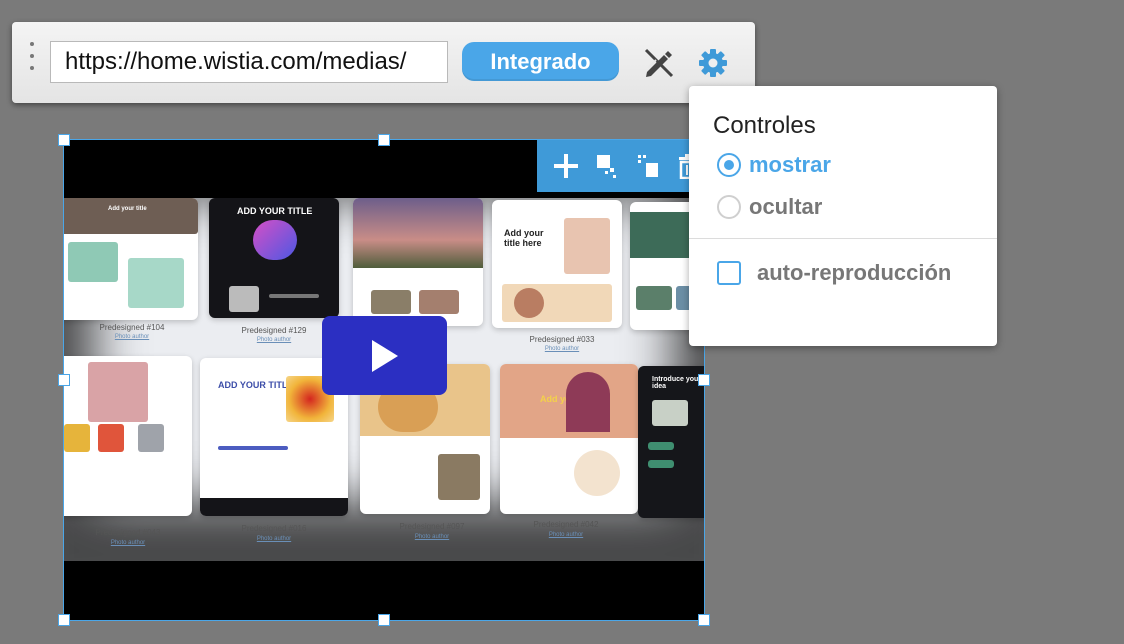 The width and height of the screenshot is (1124, 644). Describe the element at coordinates (764, 125) in the screenshot. I see `panel-title: Controles` at that location.